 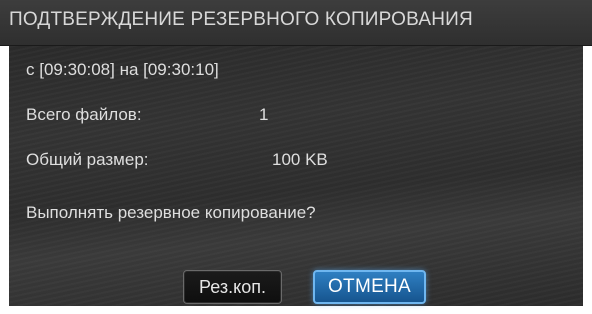 What do you see at coordinates (171, 212) in the screenshot?
I see `confirmation-question: Выполнять резервное копирование?` at bounding box center [171, 212].